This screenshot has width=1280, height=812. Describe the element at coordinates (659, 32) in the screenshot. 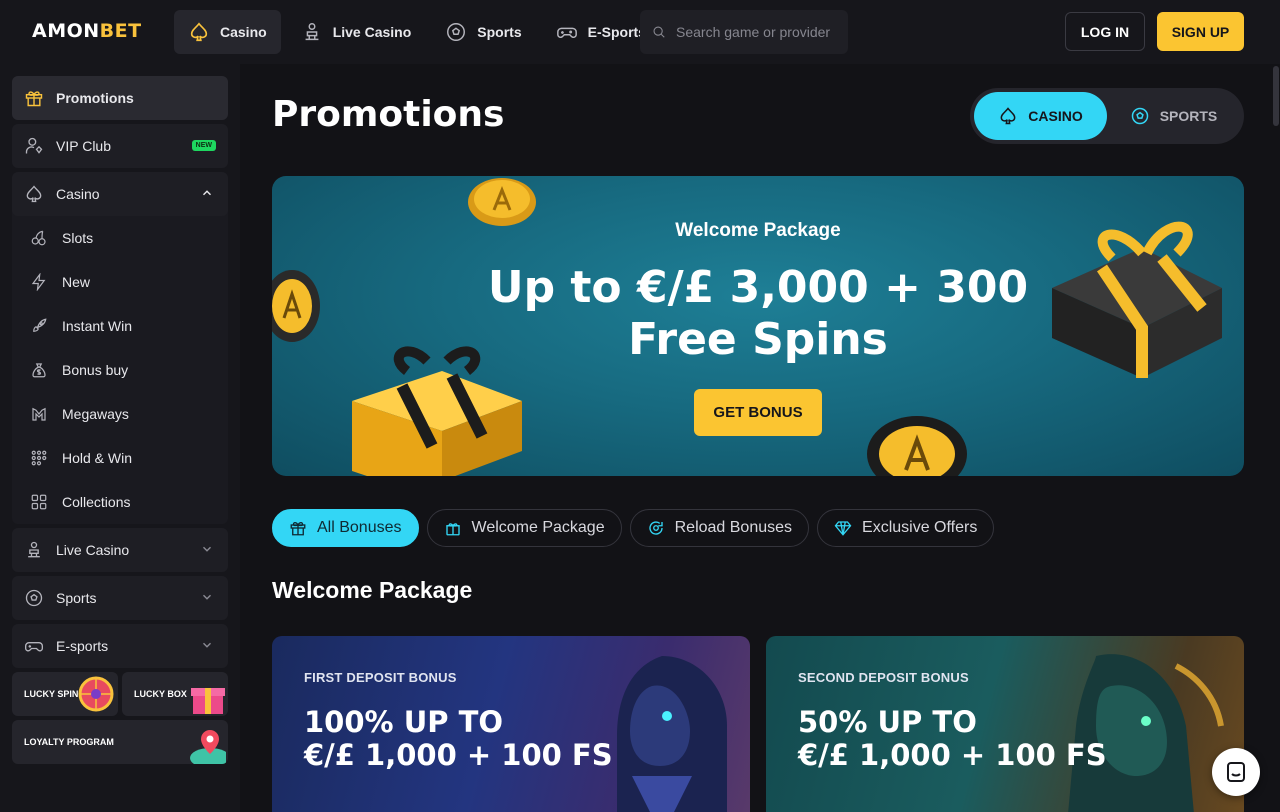

I see `search-icon` at that location.